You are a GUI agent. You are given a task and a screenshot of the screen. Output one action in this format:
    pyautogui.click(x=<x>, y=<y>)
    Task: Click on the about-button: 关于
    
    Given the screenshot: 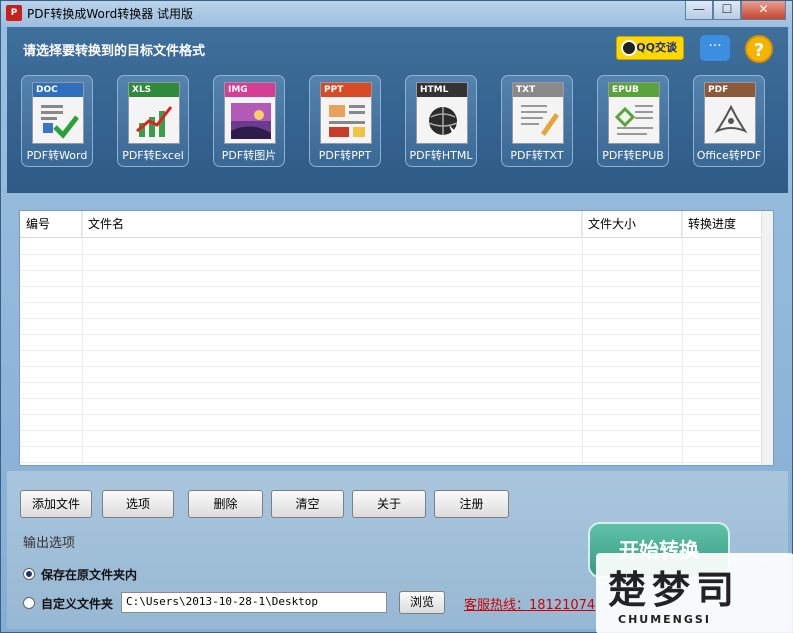 What is the action you would take?
    pyautogui.click(x=389, y=504)
    